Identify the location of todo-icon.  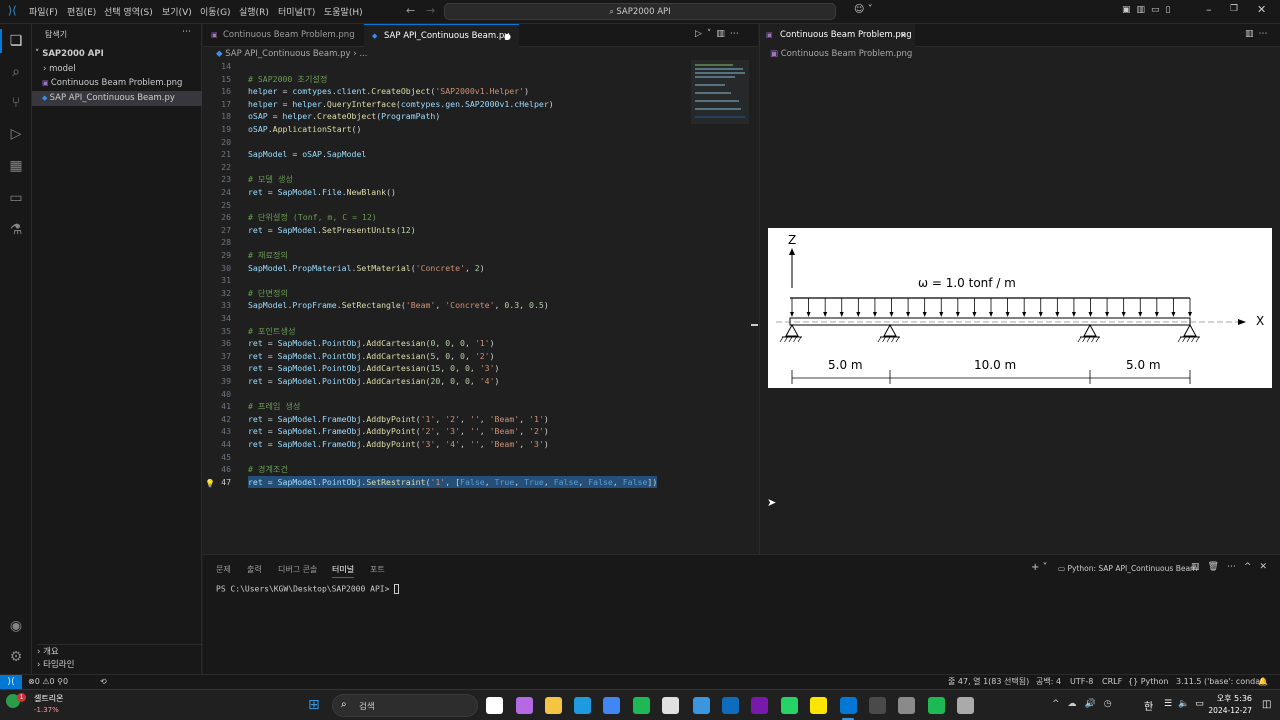
(701, 705).